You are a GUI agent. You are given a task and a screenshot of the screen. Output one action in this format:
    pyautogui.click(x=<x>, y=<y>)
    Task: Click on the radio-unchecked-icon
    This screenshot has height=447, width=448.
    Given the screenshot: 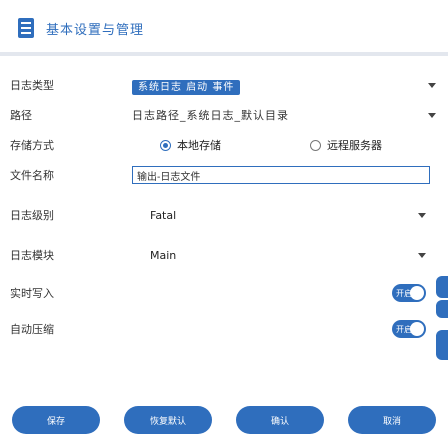 What is the action you would take?
    pyautogui.click(x=315, y=145)
    